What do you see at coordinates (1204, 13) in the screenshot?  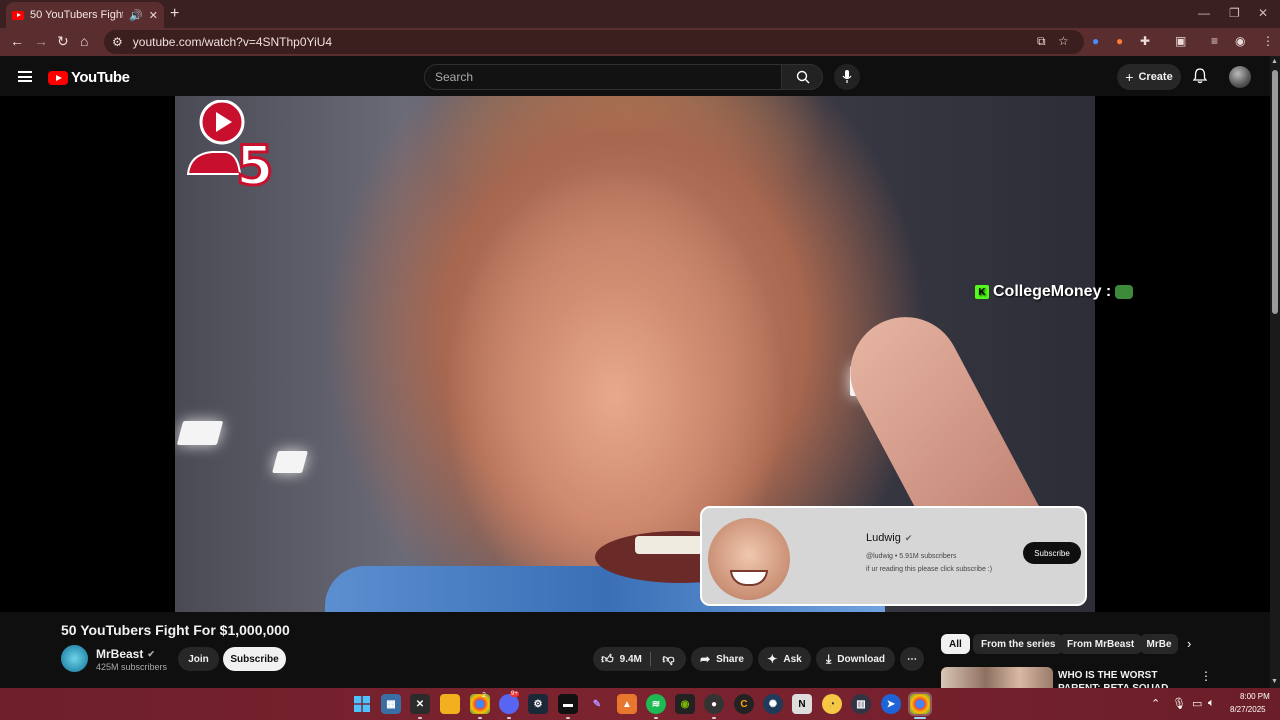 I see `minimize-icon: —` at bounding box center [1204, 13].